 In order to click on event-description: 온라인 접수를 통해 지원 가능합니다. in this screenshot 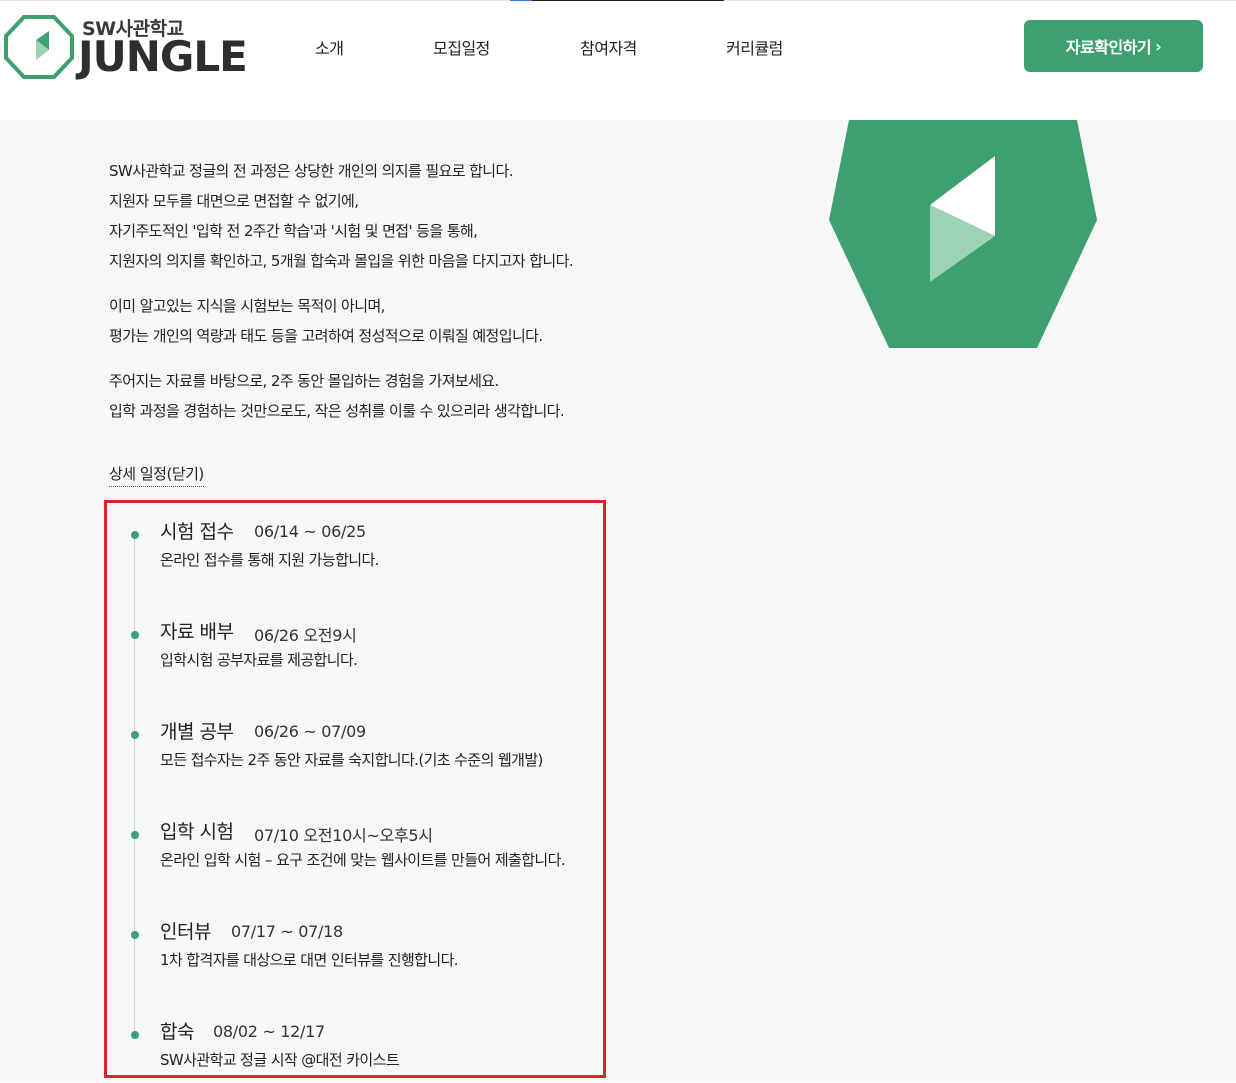, I will do `click(269, 560)`.